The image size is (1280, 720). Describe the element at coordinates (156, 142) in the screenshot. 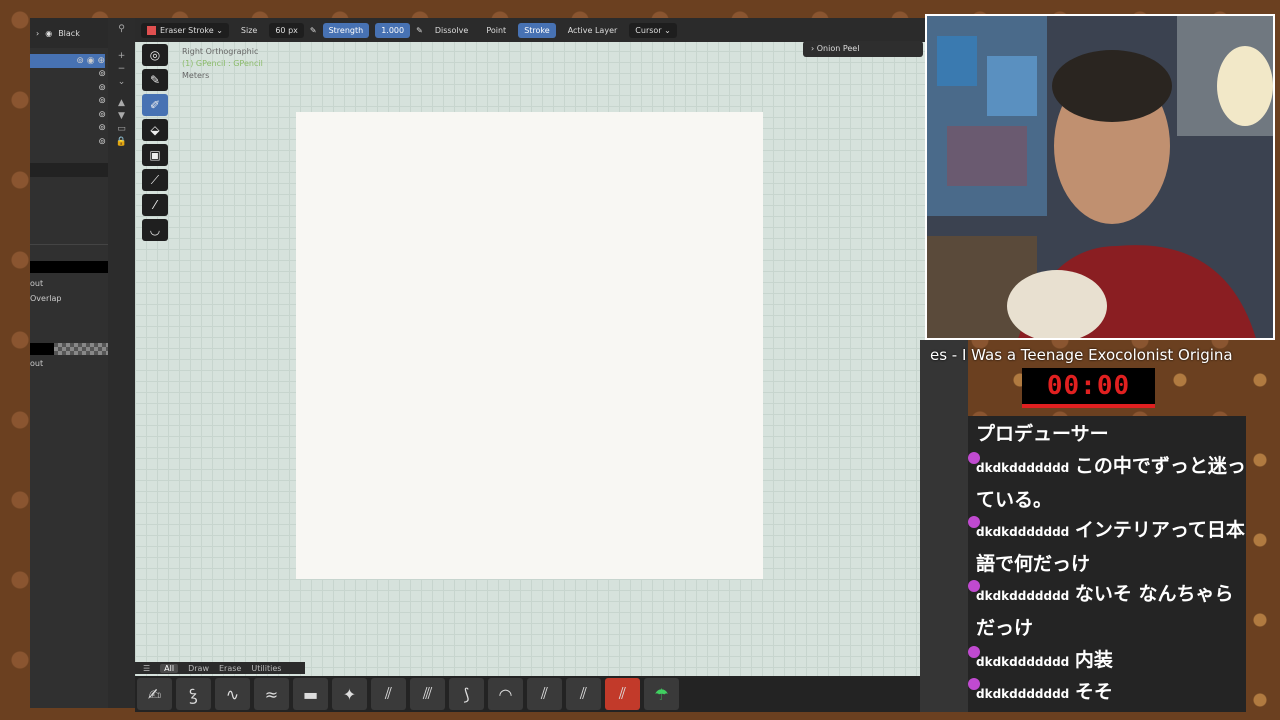

I see `toolbar: ◎ ✎ ✐ ⬙ ▣ ⟋ ⁄ ◡` at that location.